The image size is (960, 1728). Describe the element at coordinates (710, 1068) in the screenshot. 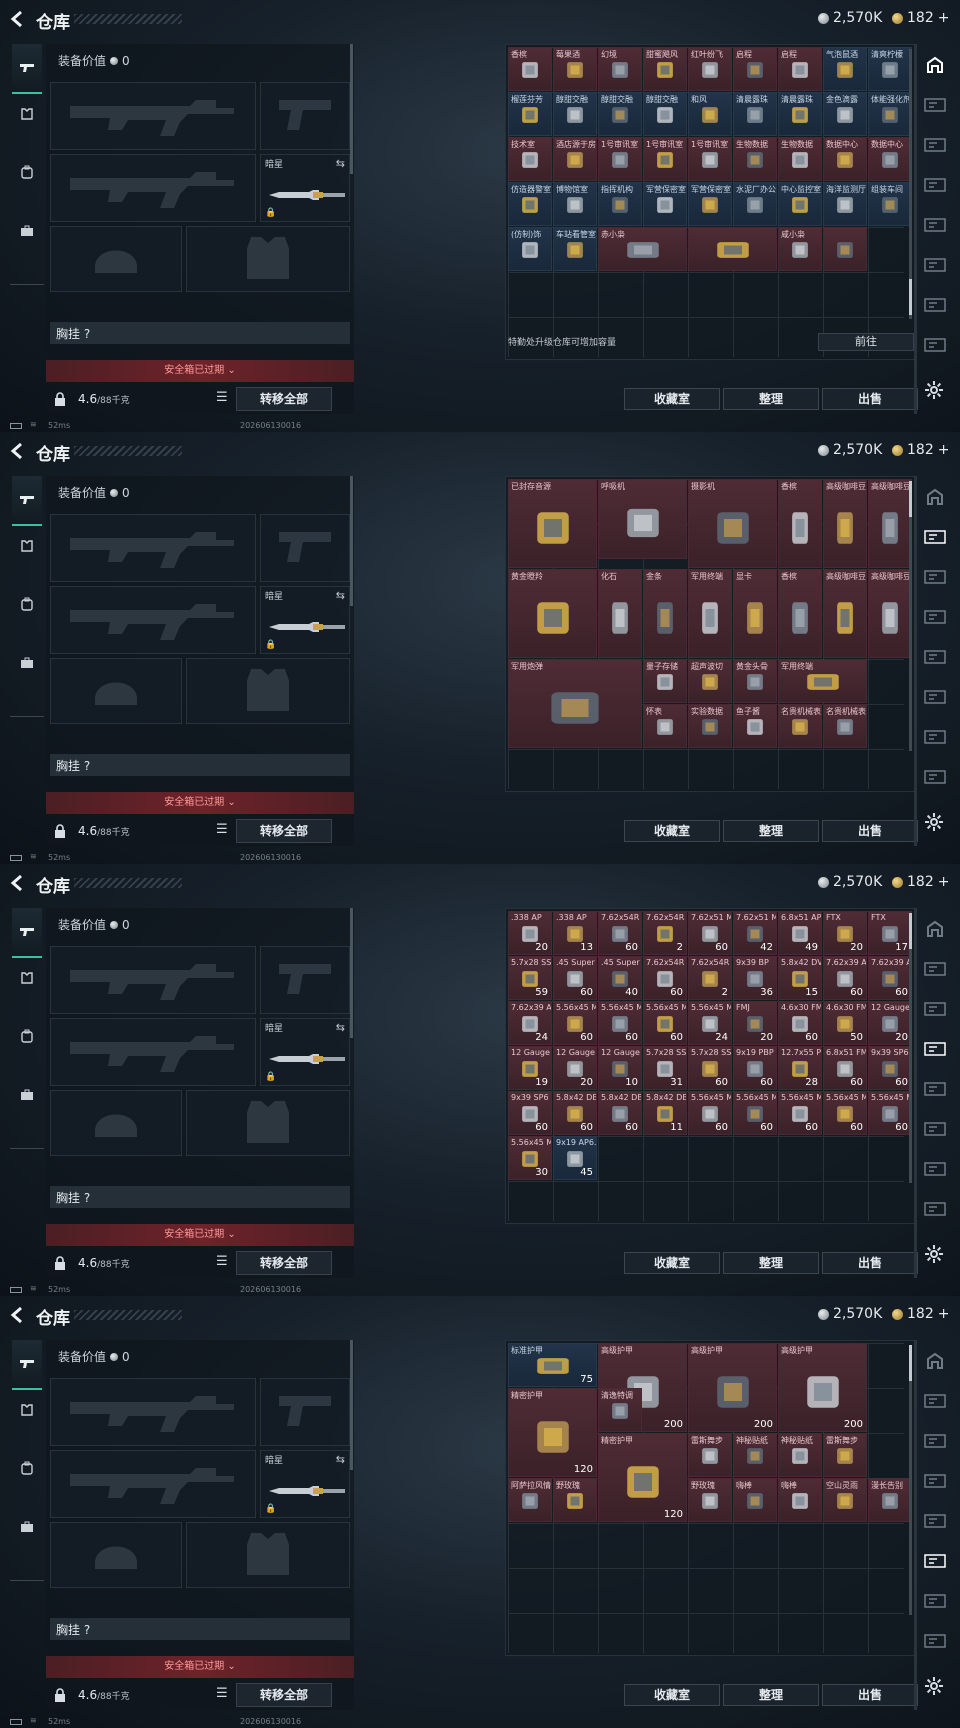

I see `stash-item: 5.7x28 SS190 60` at that location.